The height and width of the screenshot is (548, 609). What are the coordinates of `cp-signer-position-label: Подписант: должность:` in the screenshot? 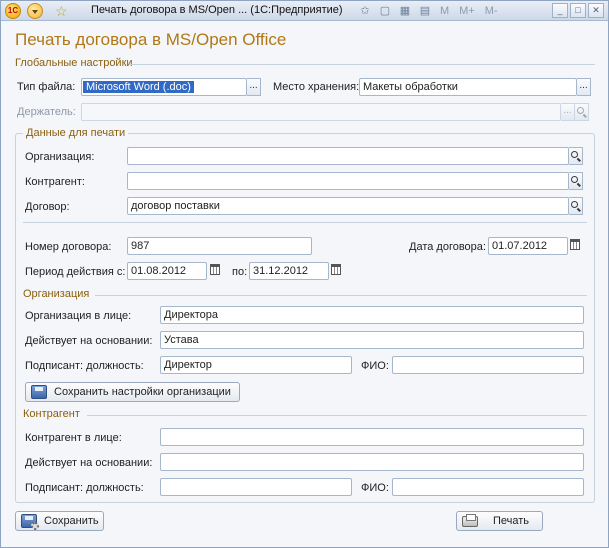 It's located at (84, 488).